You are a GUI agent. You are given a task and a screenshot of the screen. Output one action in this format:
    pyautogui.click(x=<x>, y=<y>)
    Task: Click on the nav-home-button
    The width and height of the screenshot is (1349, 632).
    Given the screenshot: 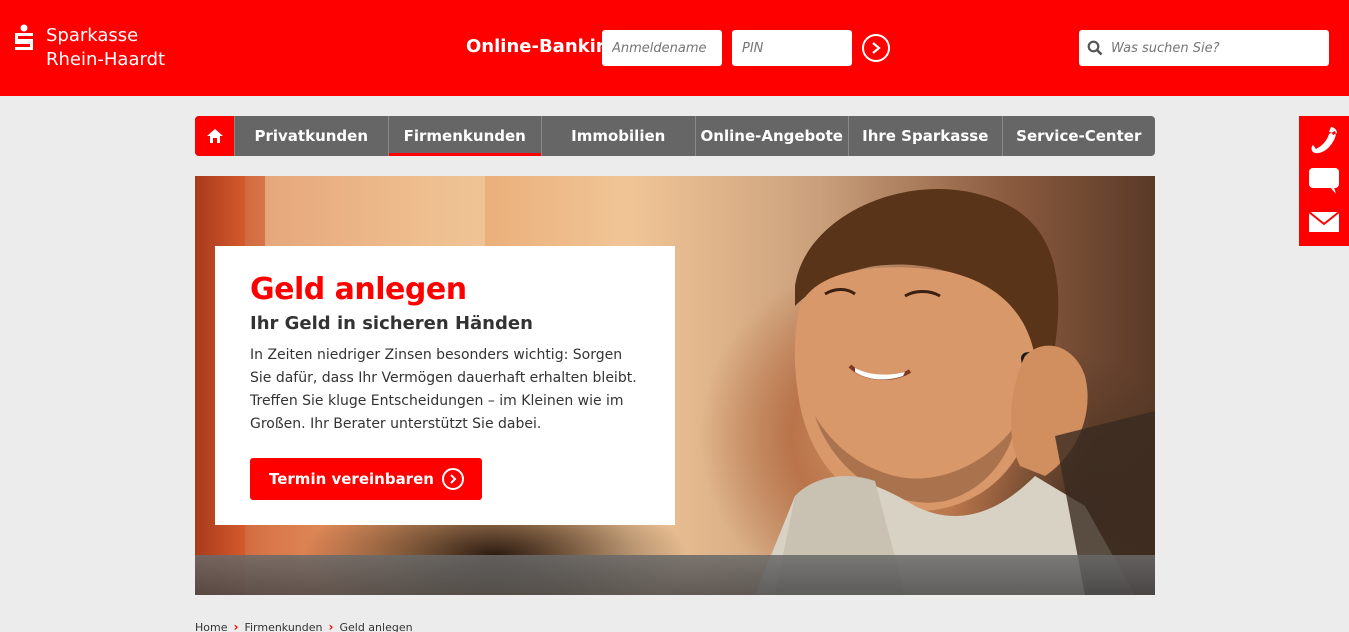 What is the action you would take?
    pyautogui.click(x=215, y=136)
    